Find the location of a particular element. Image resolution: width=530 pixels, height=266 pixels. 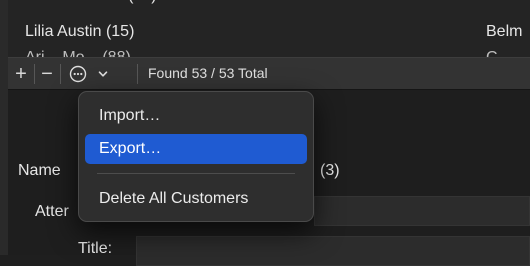

name-label: Name is located at coordinates (39, 170).